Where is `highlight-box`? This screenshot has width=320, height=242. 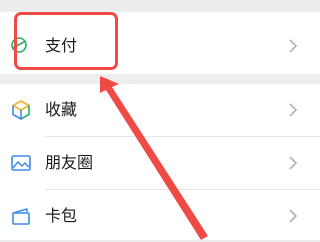 highlight-box is located at coordinates (66, 41).